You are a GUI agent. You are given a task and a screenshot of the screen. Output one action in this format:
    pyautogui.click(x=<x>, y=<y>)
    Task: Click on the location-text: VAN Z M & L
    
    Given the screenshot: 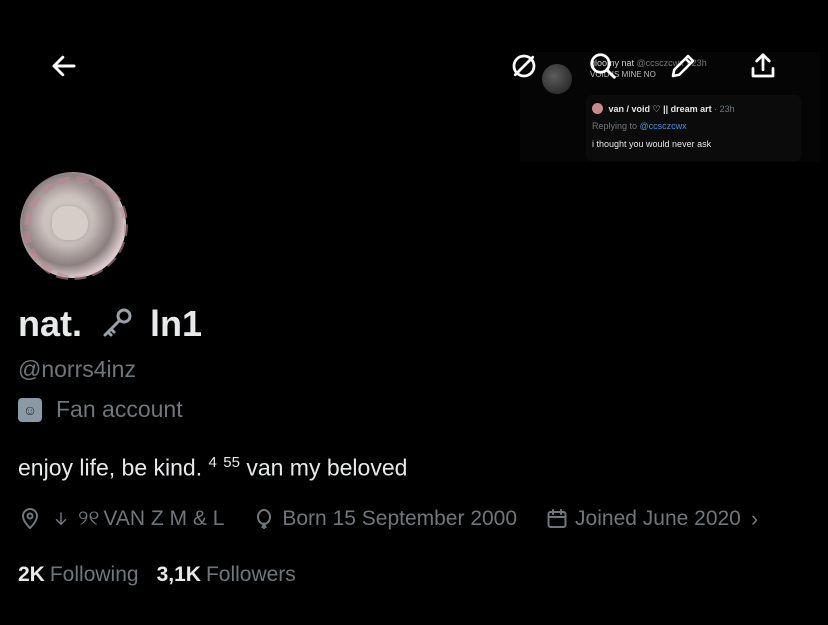 What is the action you would take?
    pyautogui.click(x=164, y=518)
    